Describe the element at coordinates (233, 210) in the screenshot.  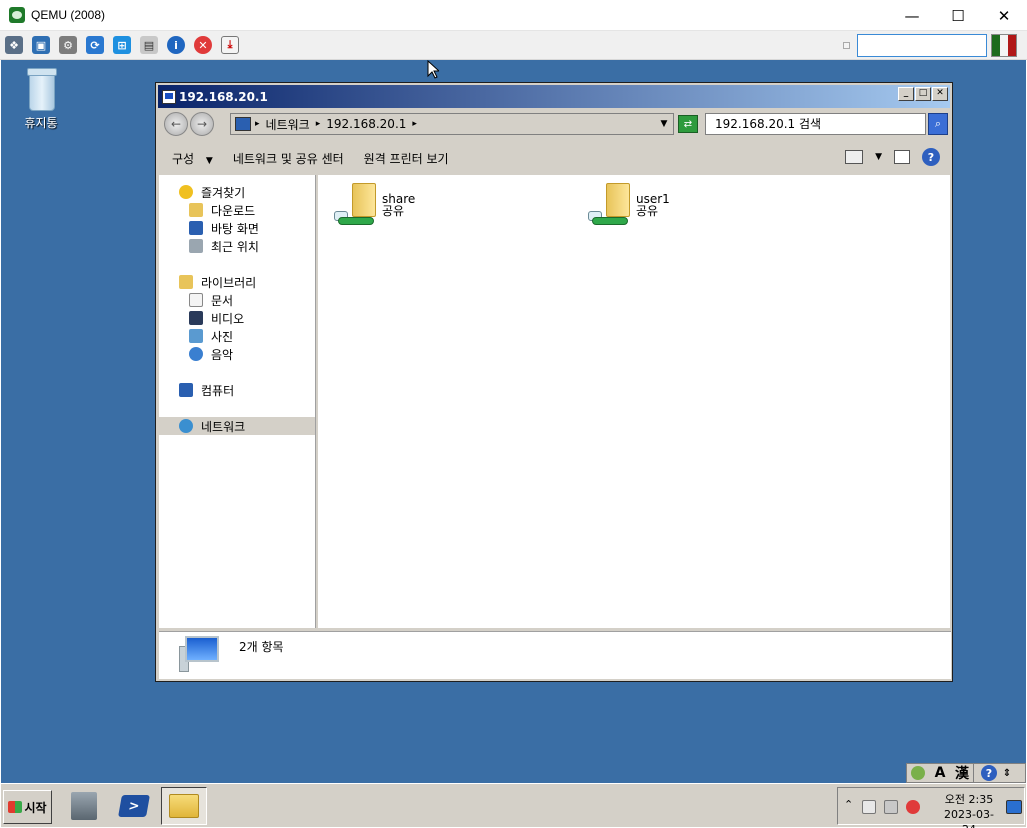
I see `nav-downloads-label: 다운로드` at that location.